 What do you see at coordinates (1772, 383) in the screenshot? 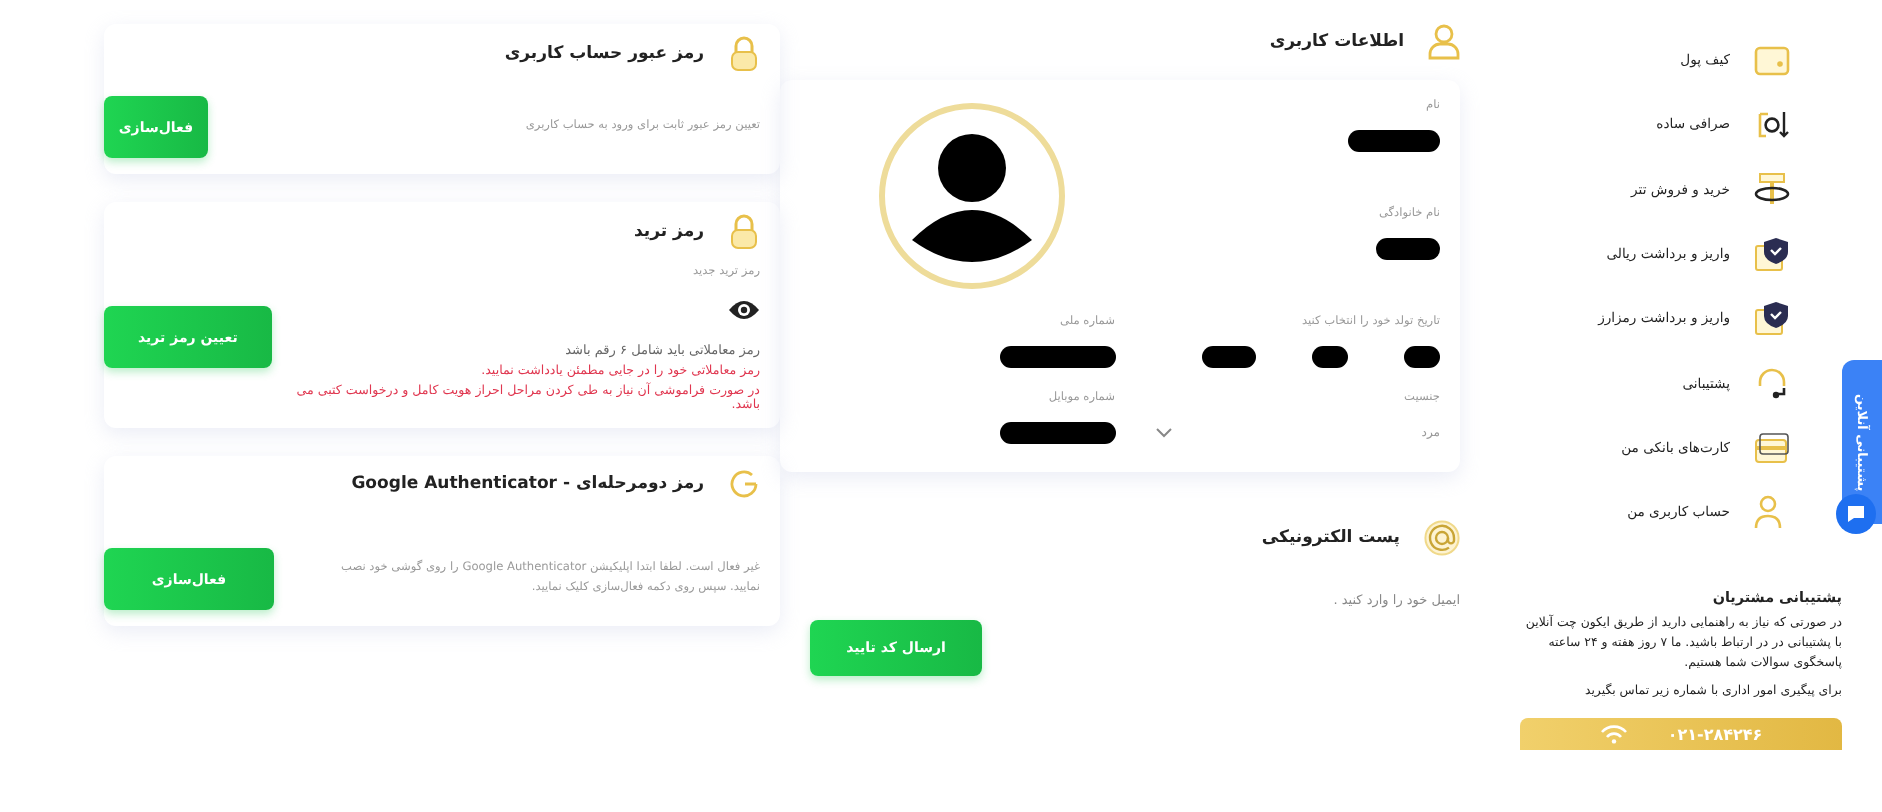
I see `headset-icon` at bounding box center [1772, 383].